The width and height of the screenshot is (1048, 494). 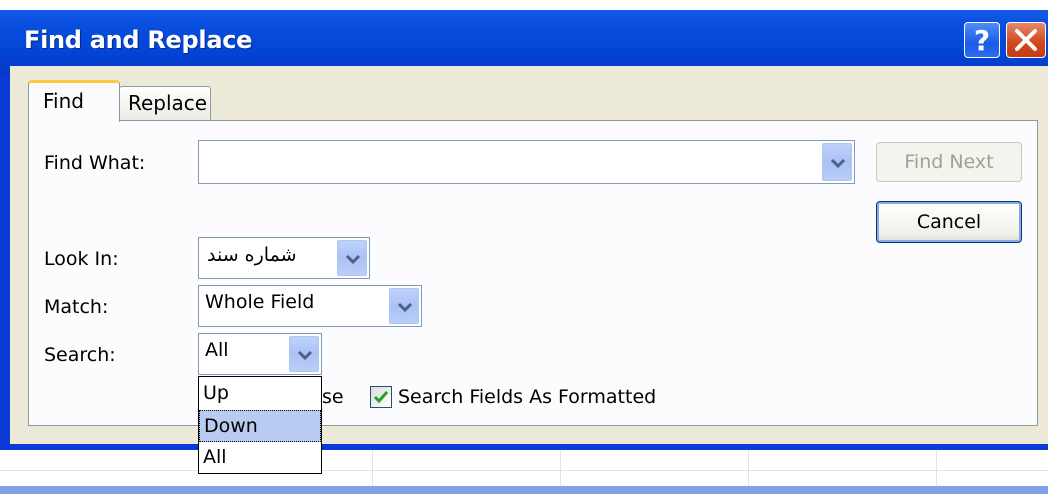 I want to click on match-label: Match:, so click(x=76, y=307).